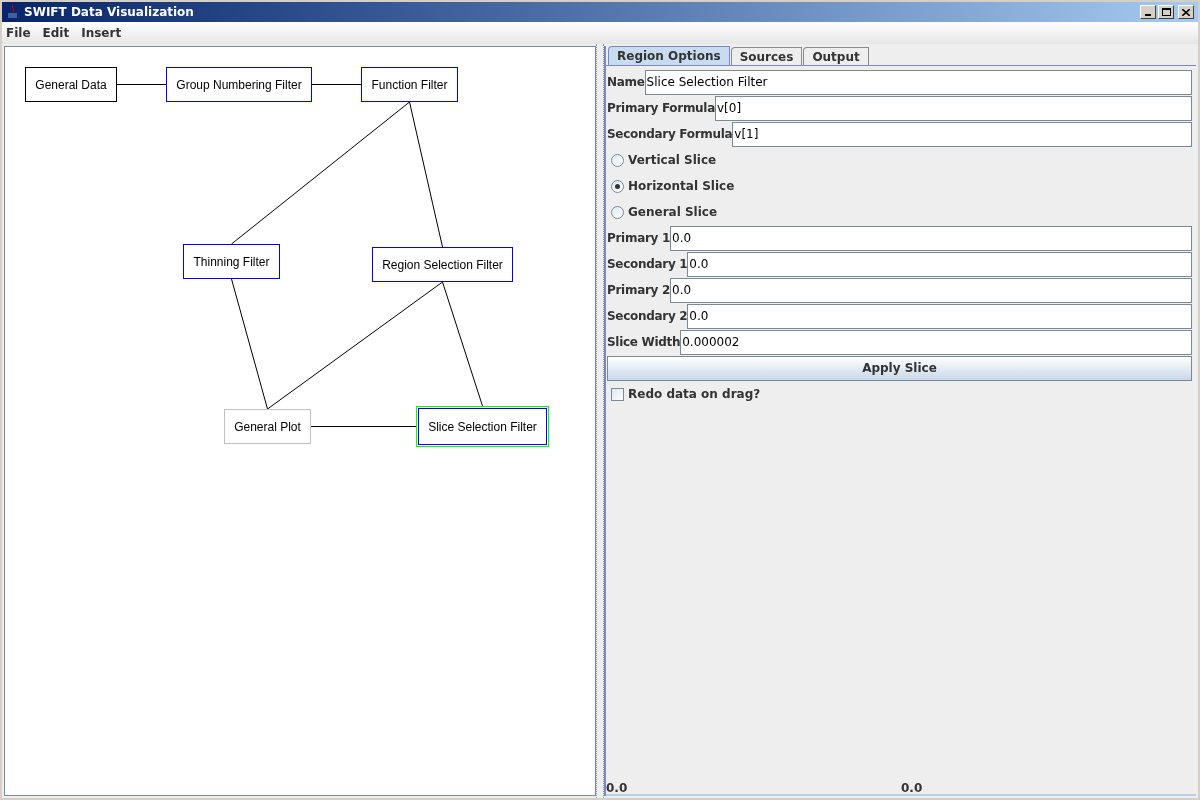 The height and width of the screenshot is (800, 1200). What do you see at coordinates (647, 316) in the screenshot?
I see `field-label: Secondary 2` at bounding box center [647, 316].